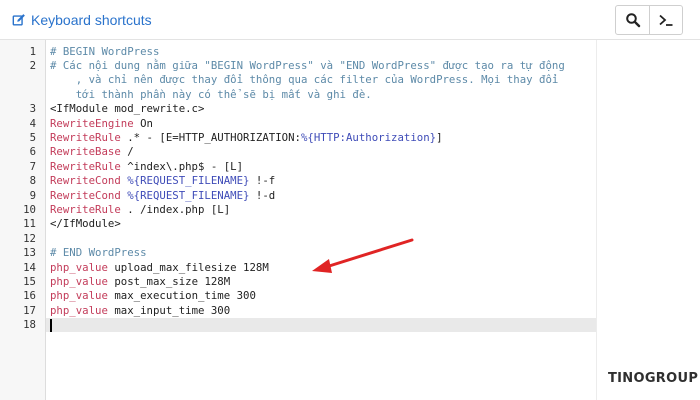 Image resolution: width=700 pixels, height=400 pixels. What do you see at coordinates (29, 310) in the screenshot?
I see `line-number: 17` at bounding box center [29, 310].